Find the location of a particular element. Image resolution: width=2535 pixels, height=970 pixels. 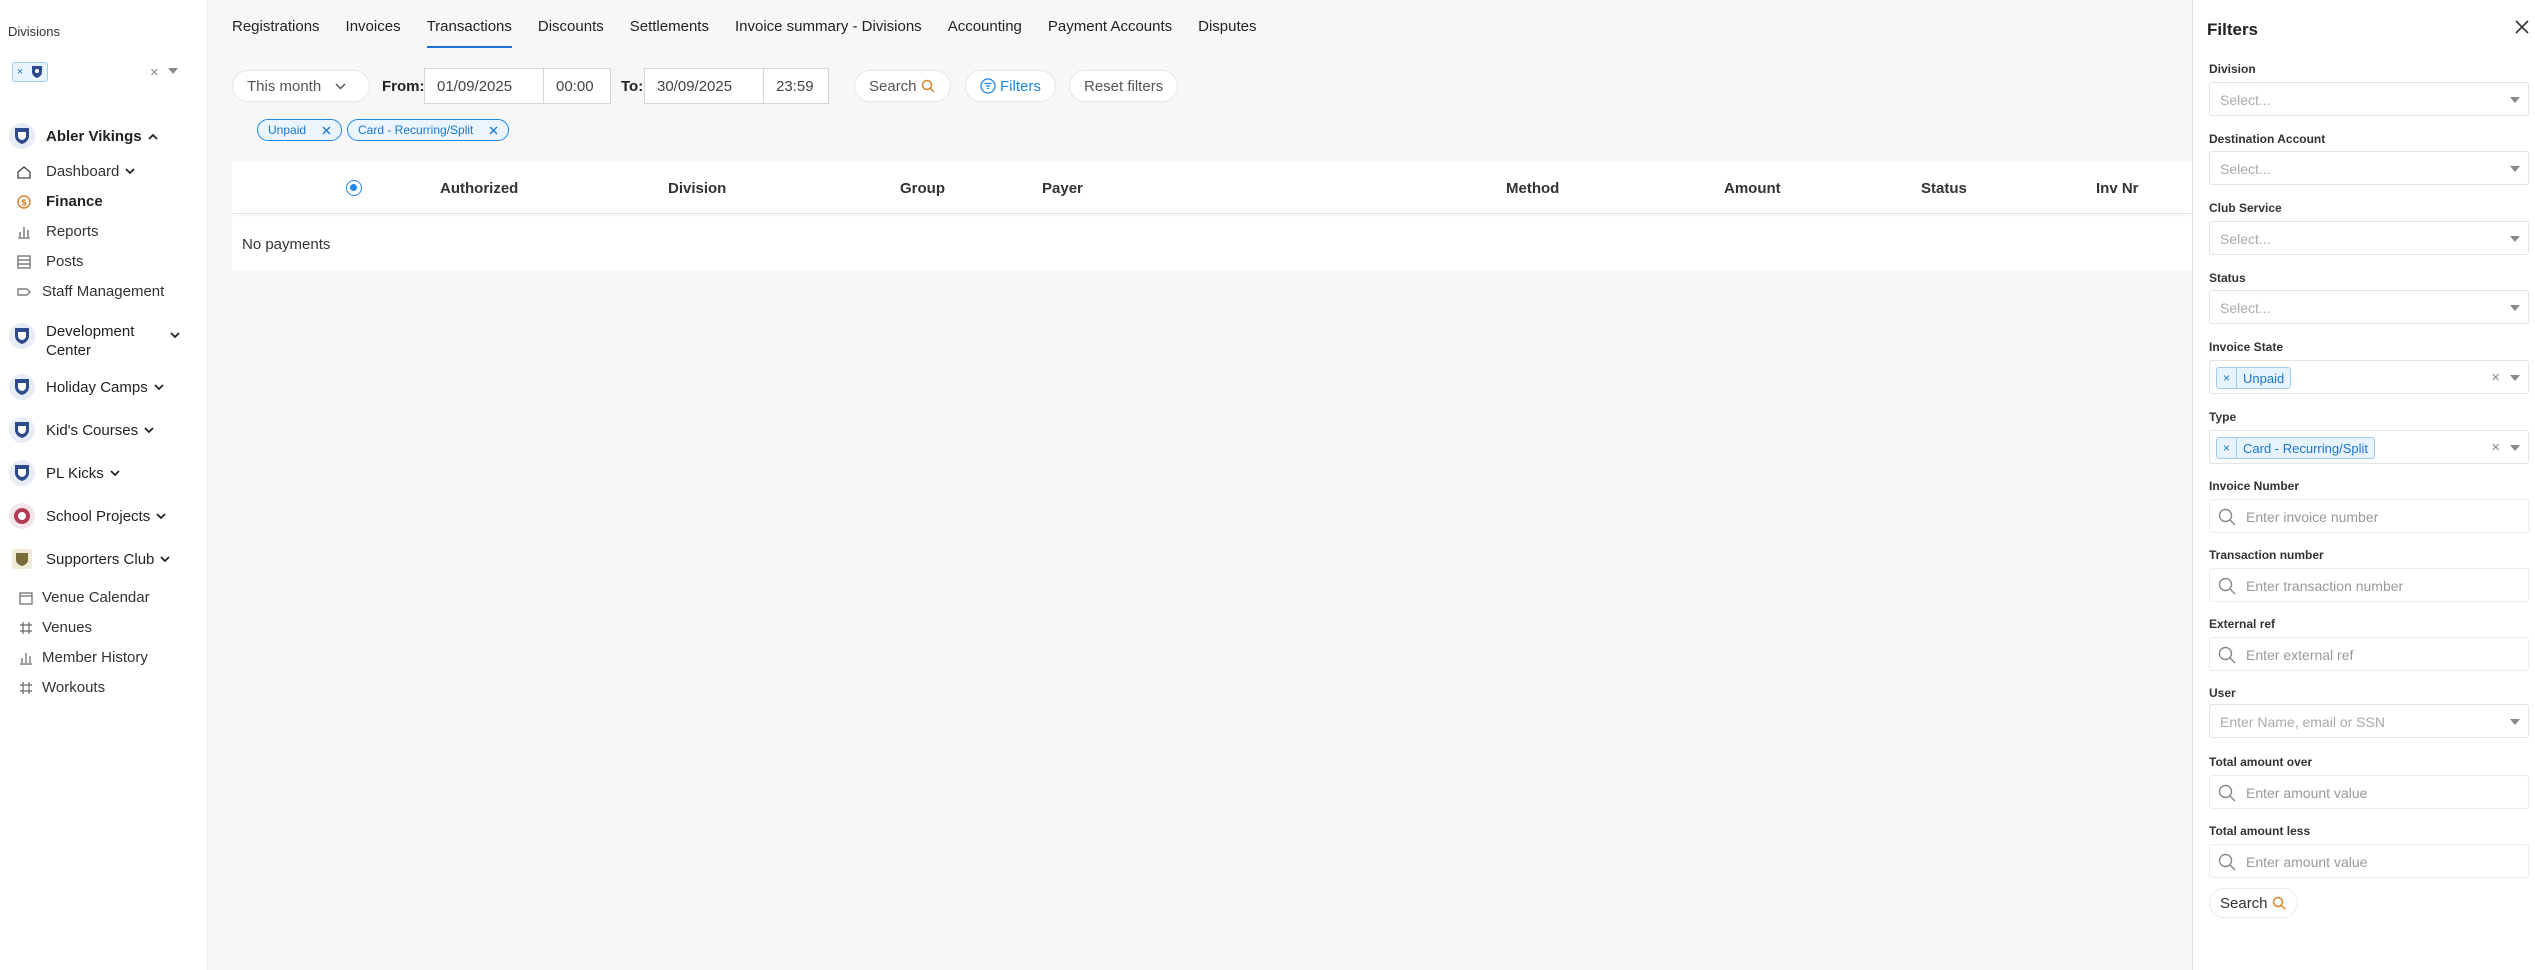

club-label: Kid's Courses is located at coordinates (92, 430).